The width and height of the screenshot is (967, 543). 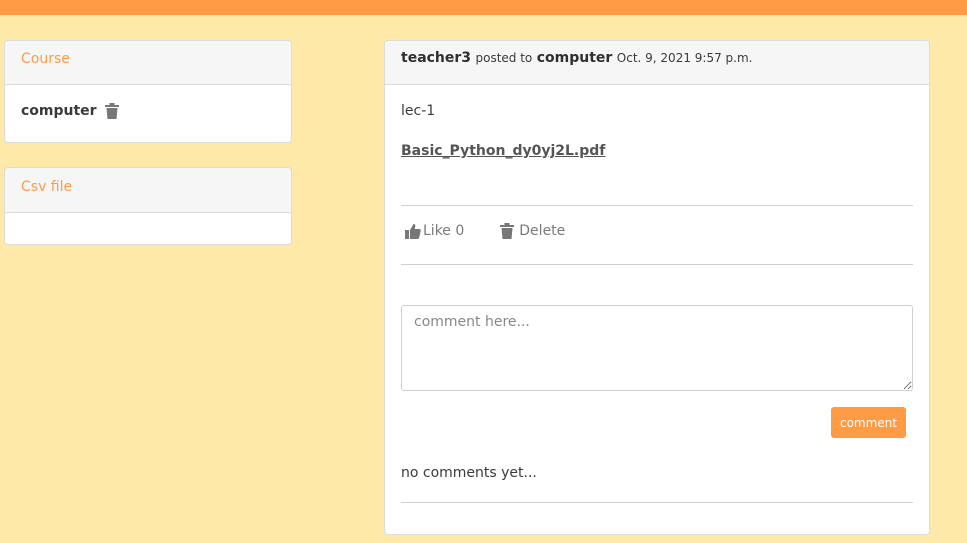 I want to click on post-author: teacher3, so click(x=436, y=58).